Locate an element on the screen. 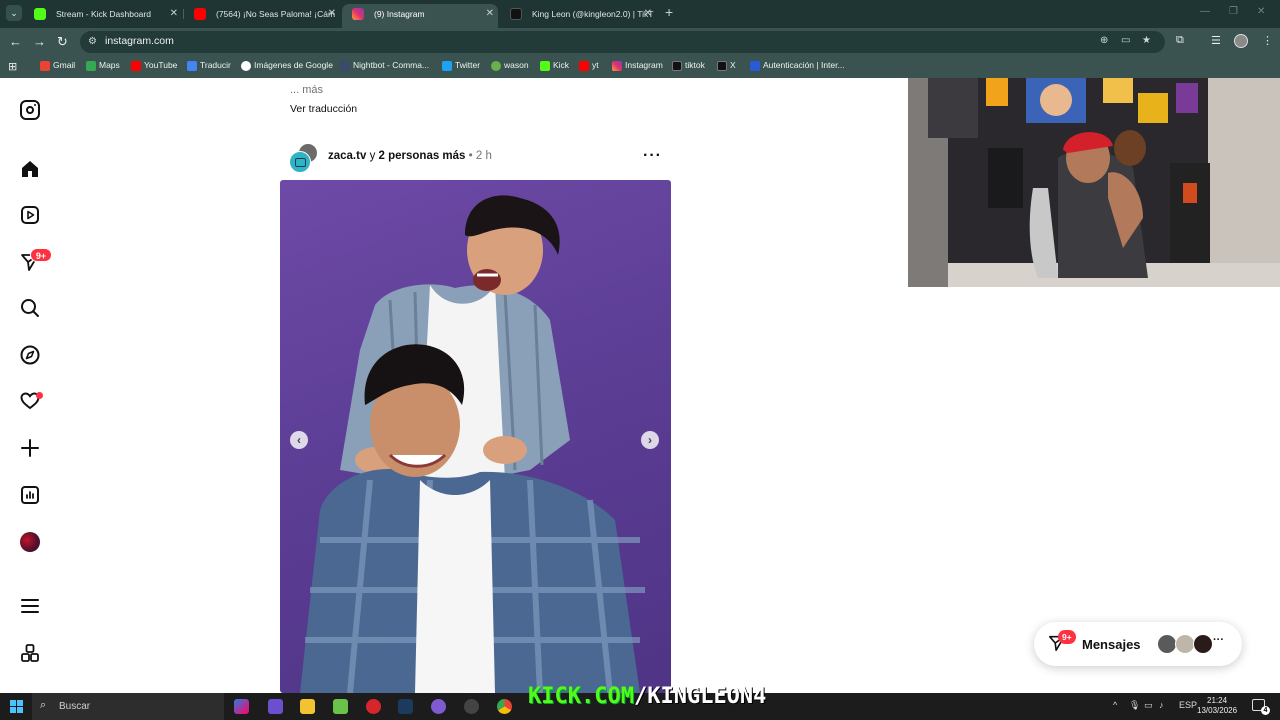 Image resolution: width=1280 pixels, height=720 pixels. taskbar-search-placeholder: Buscar is located at coordinates (75, 706).